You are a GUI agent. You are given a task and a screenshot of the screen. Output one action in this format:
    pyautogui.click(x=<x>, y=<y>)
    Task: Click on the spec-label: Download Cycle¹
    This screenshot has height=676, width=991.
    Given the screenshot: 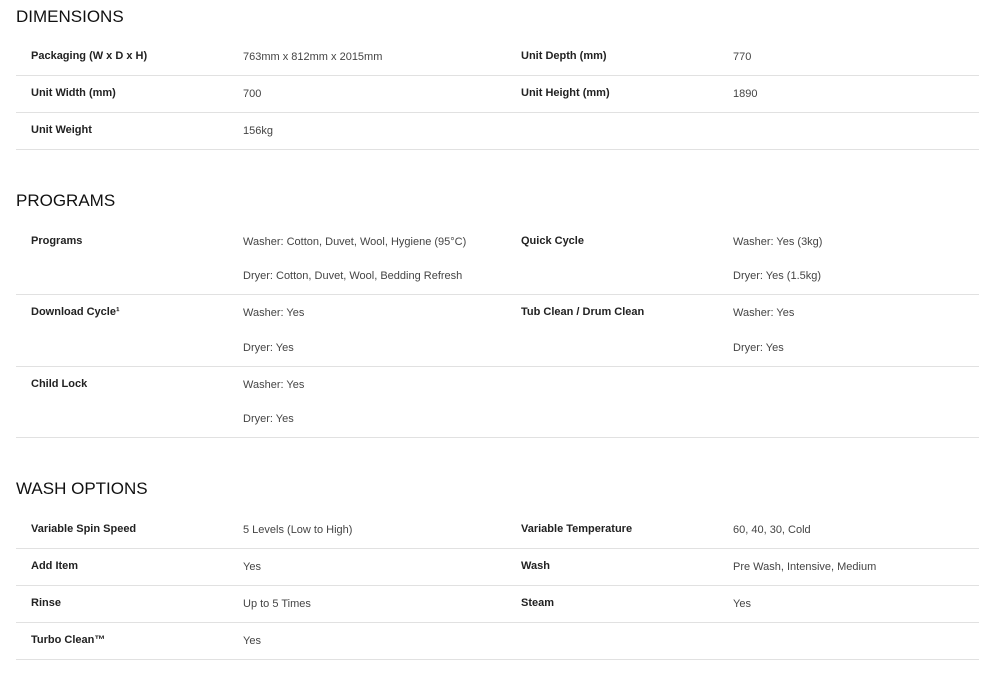 What is the action you would take?
    pyautogui.click(x=75, y=312)
    